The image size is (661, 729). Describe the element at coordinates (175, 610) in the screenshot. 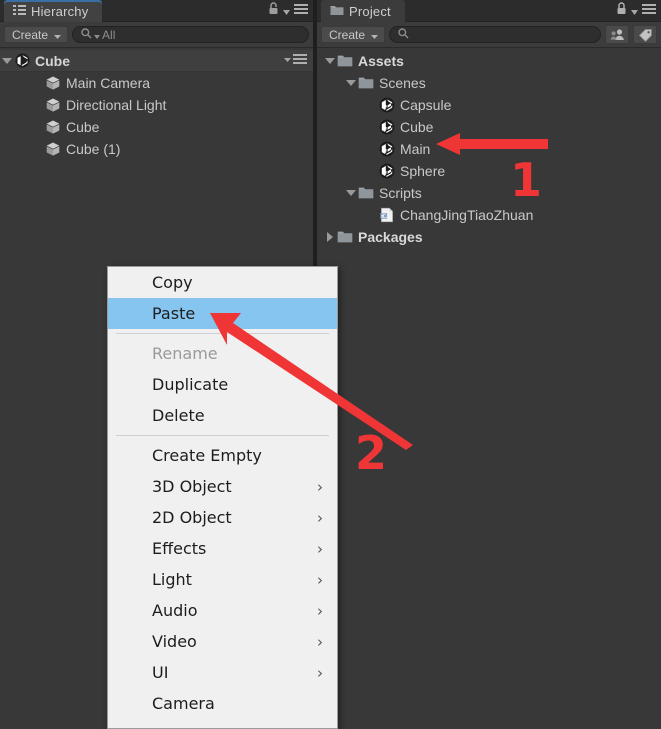

I see `context-menu-item-label: Audio` at that location.